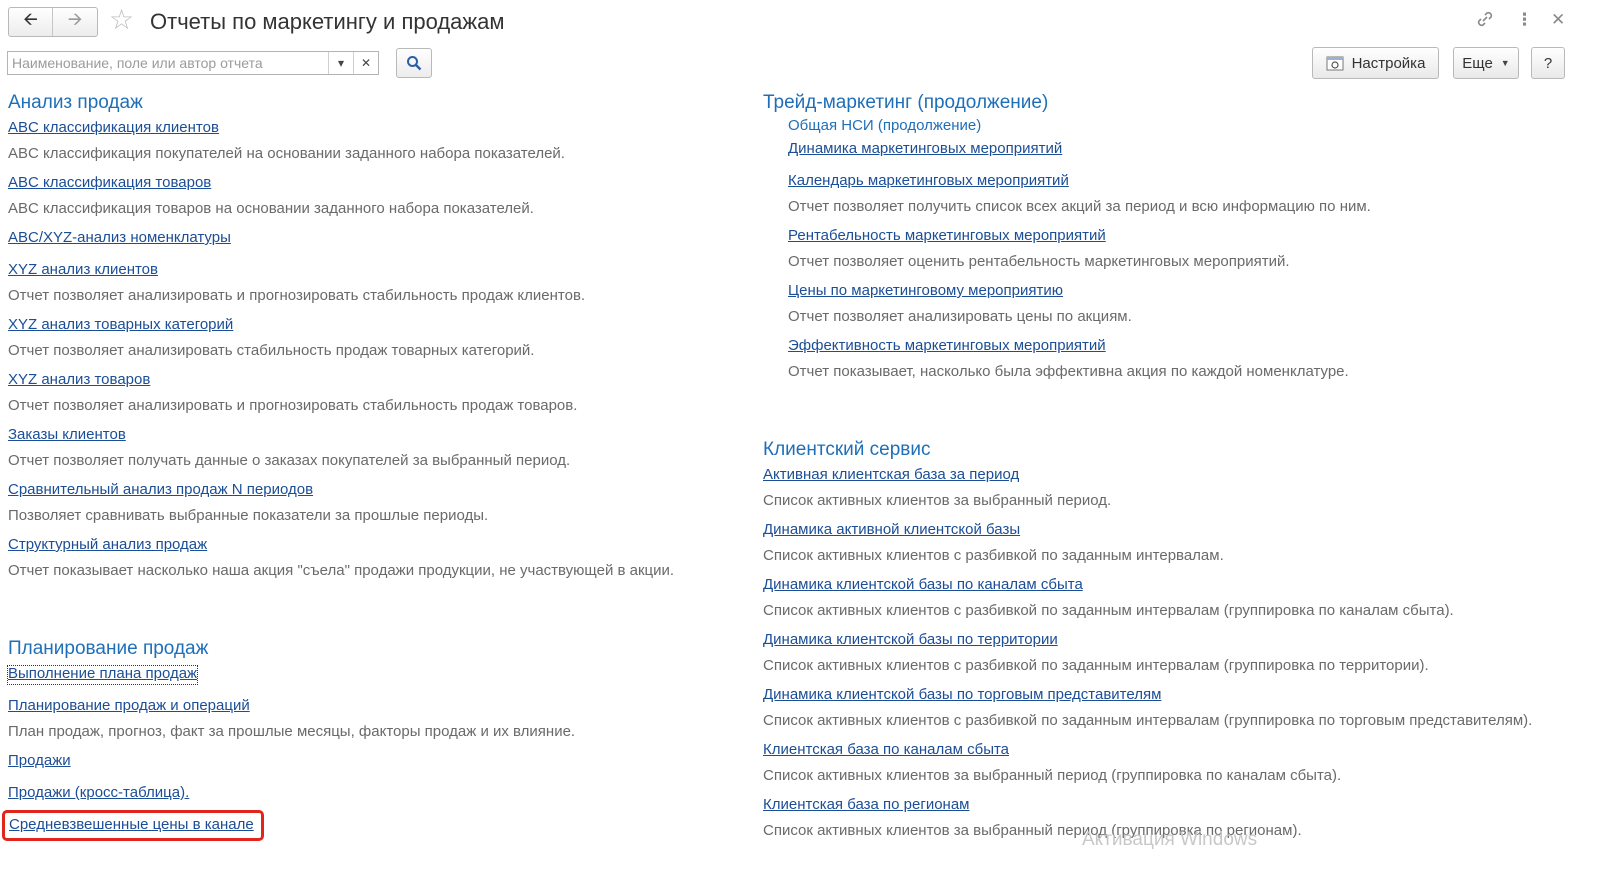 The image size is (1622, 873). What do you see at coordinates (885, 125) in the screenshot?
I see `subgroup-title: Общая НСИ (продолжение)` at bounding box center [885, 125].